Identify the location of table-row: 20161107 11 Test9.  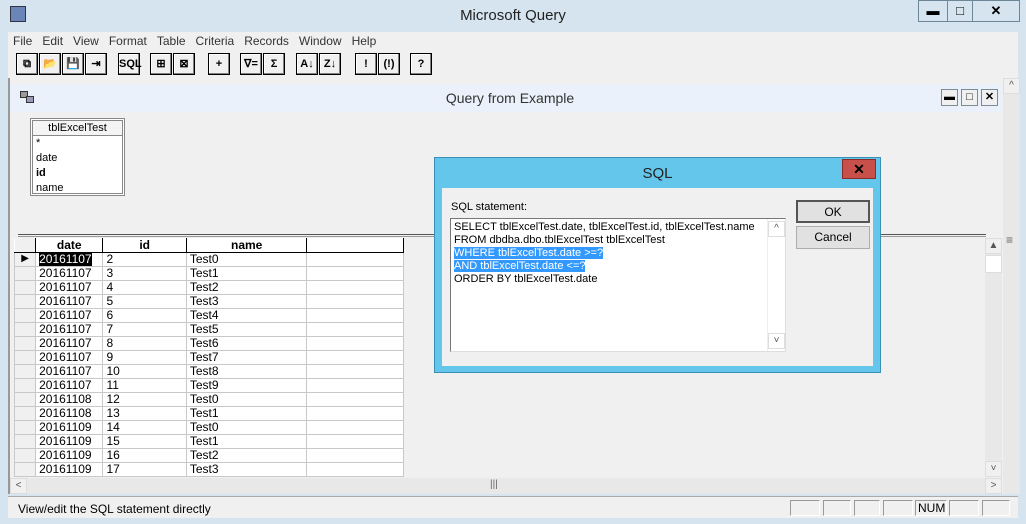
(208, 385).